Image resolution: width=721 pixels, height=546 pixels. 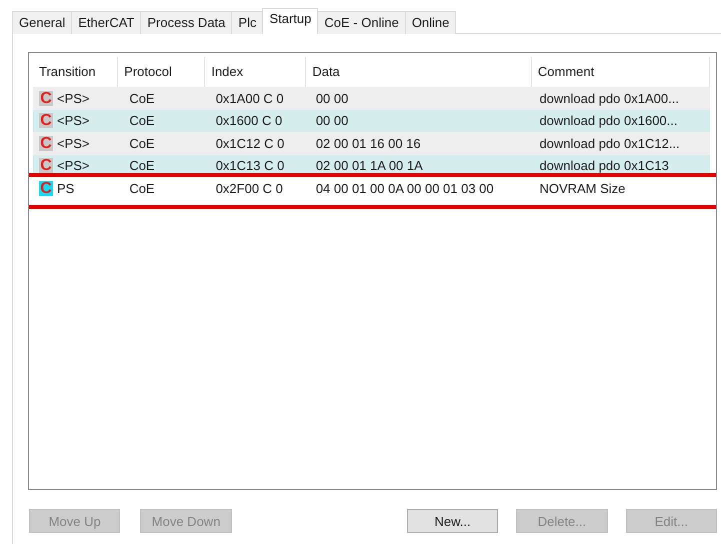 What do you see at coordinates (361, 22) in the screenshot?
I see `tab: CoE - Online` at bounding box center [361, 22].